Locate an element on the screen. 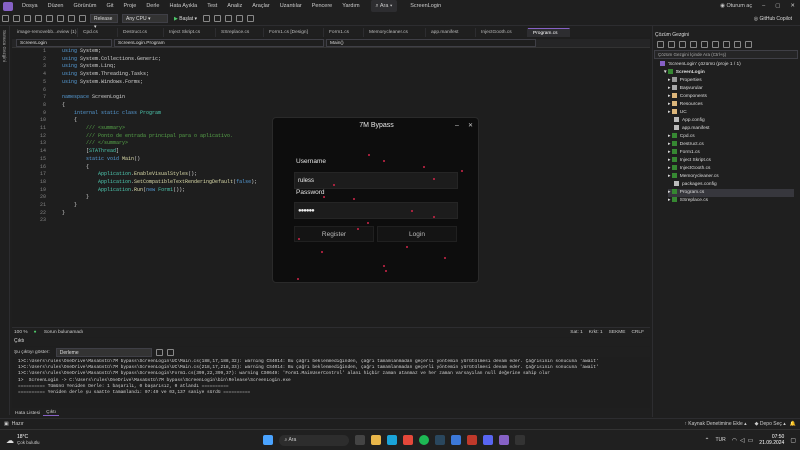  menu-project: Proje is located at coordinates (129, 6).